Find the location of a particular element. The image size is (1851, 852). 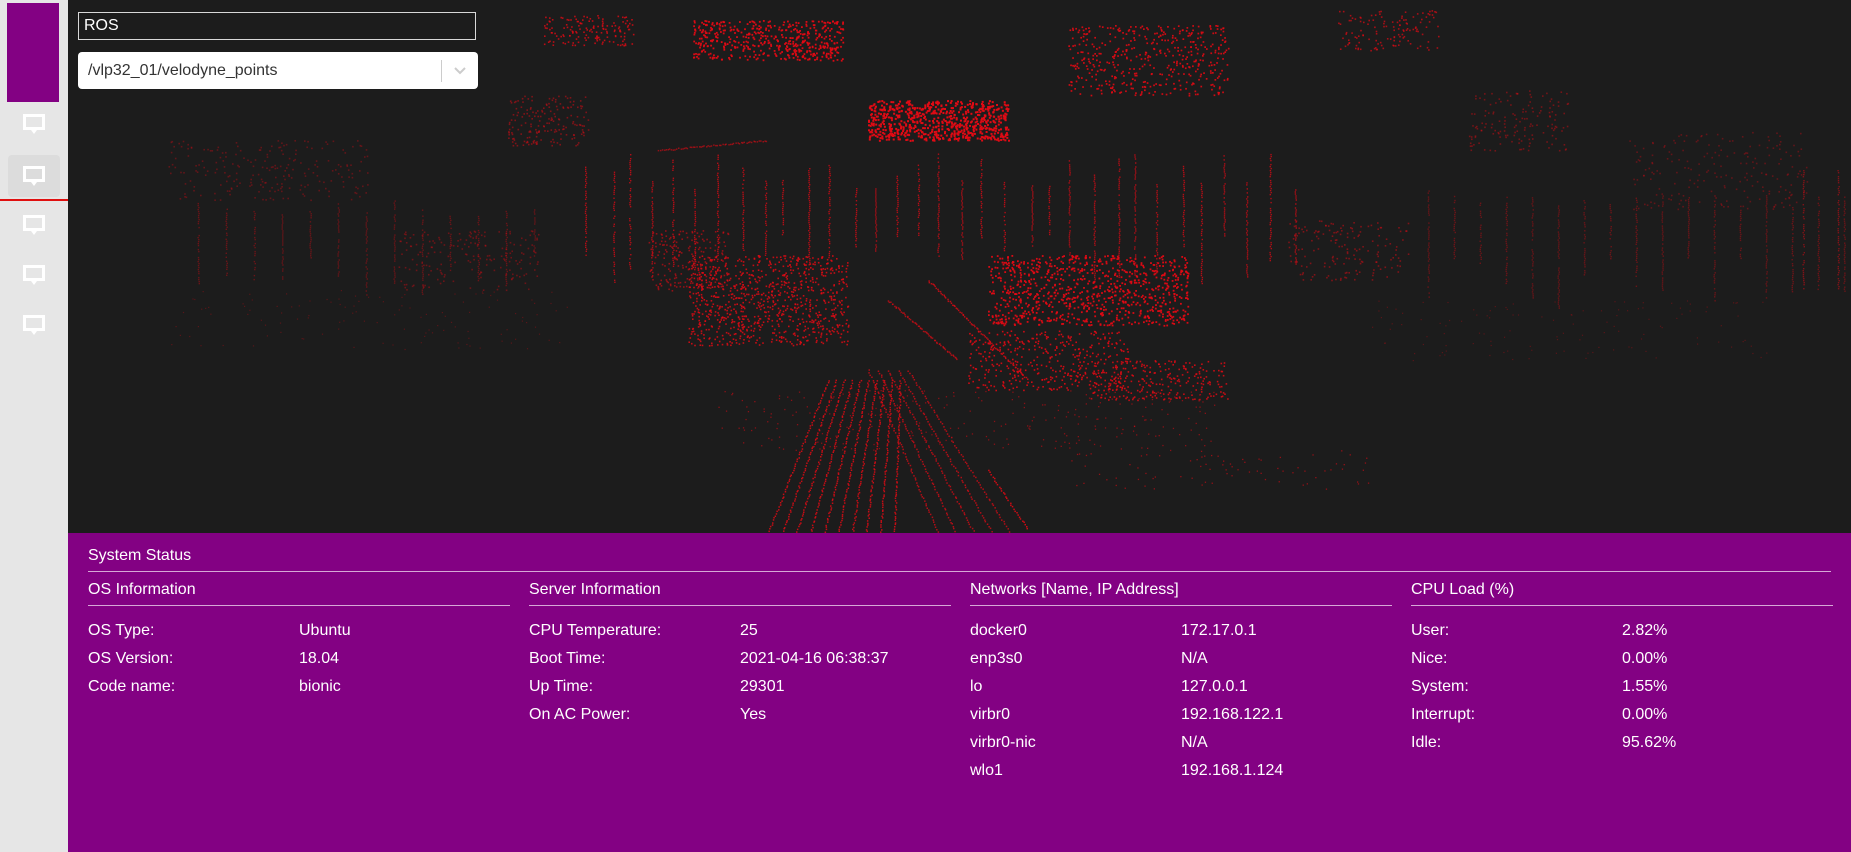

topic-select: /vlp32_01/velodyne_points is located at coordinates (278, 70).